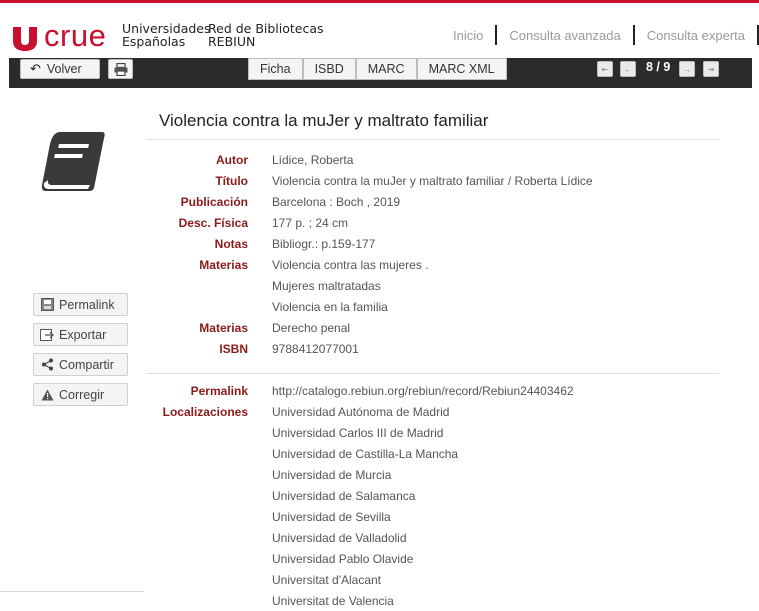  What do you see at coordinates (310, 223) in the screenshot?
I see `field-value-desc-fisica: 177 p. ; 24 cm` at bounding box center [310, 223].